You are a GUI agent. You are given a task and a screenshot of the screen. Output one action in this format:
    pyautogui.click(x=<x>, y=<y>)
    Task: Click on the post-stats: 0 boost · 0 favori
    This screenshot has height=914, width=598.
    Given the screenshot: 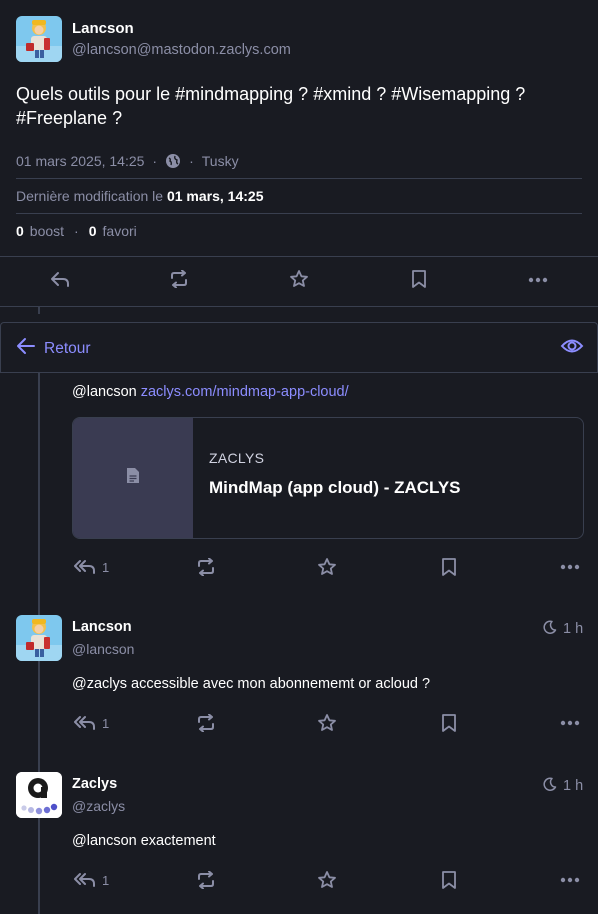 What is the action you would take?
    pyautogui.click(x=76, y=231)
    